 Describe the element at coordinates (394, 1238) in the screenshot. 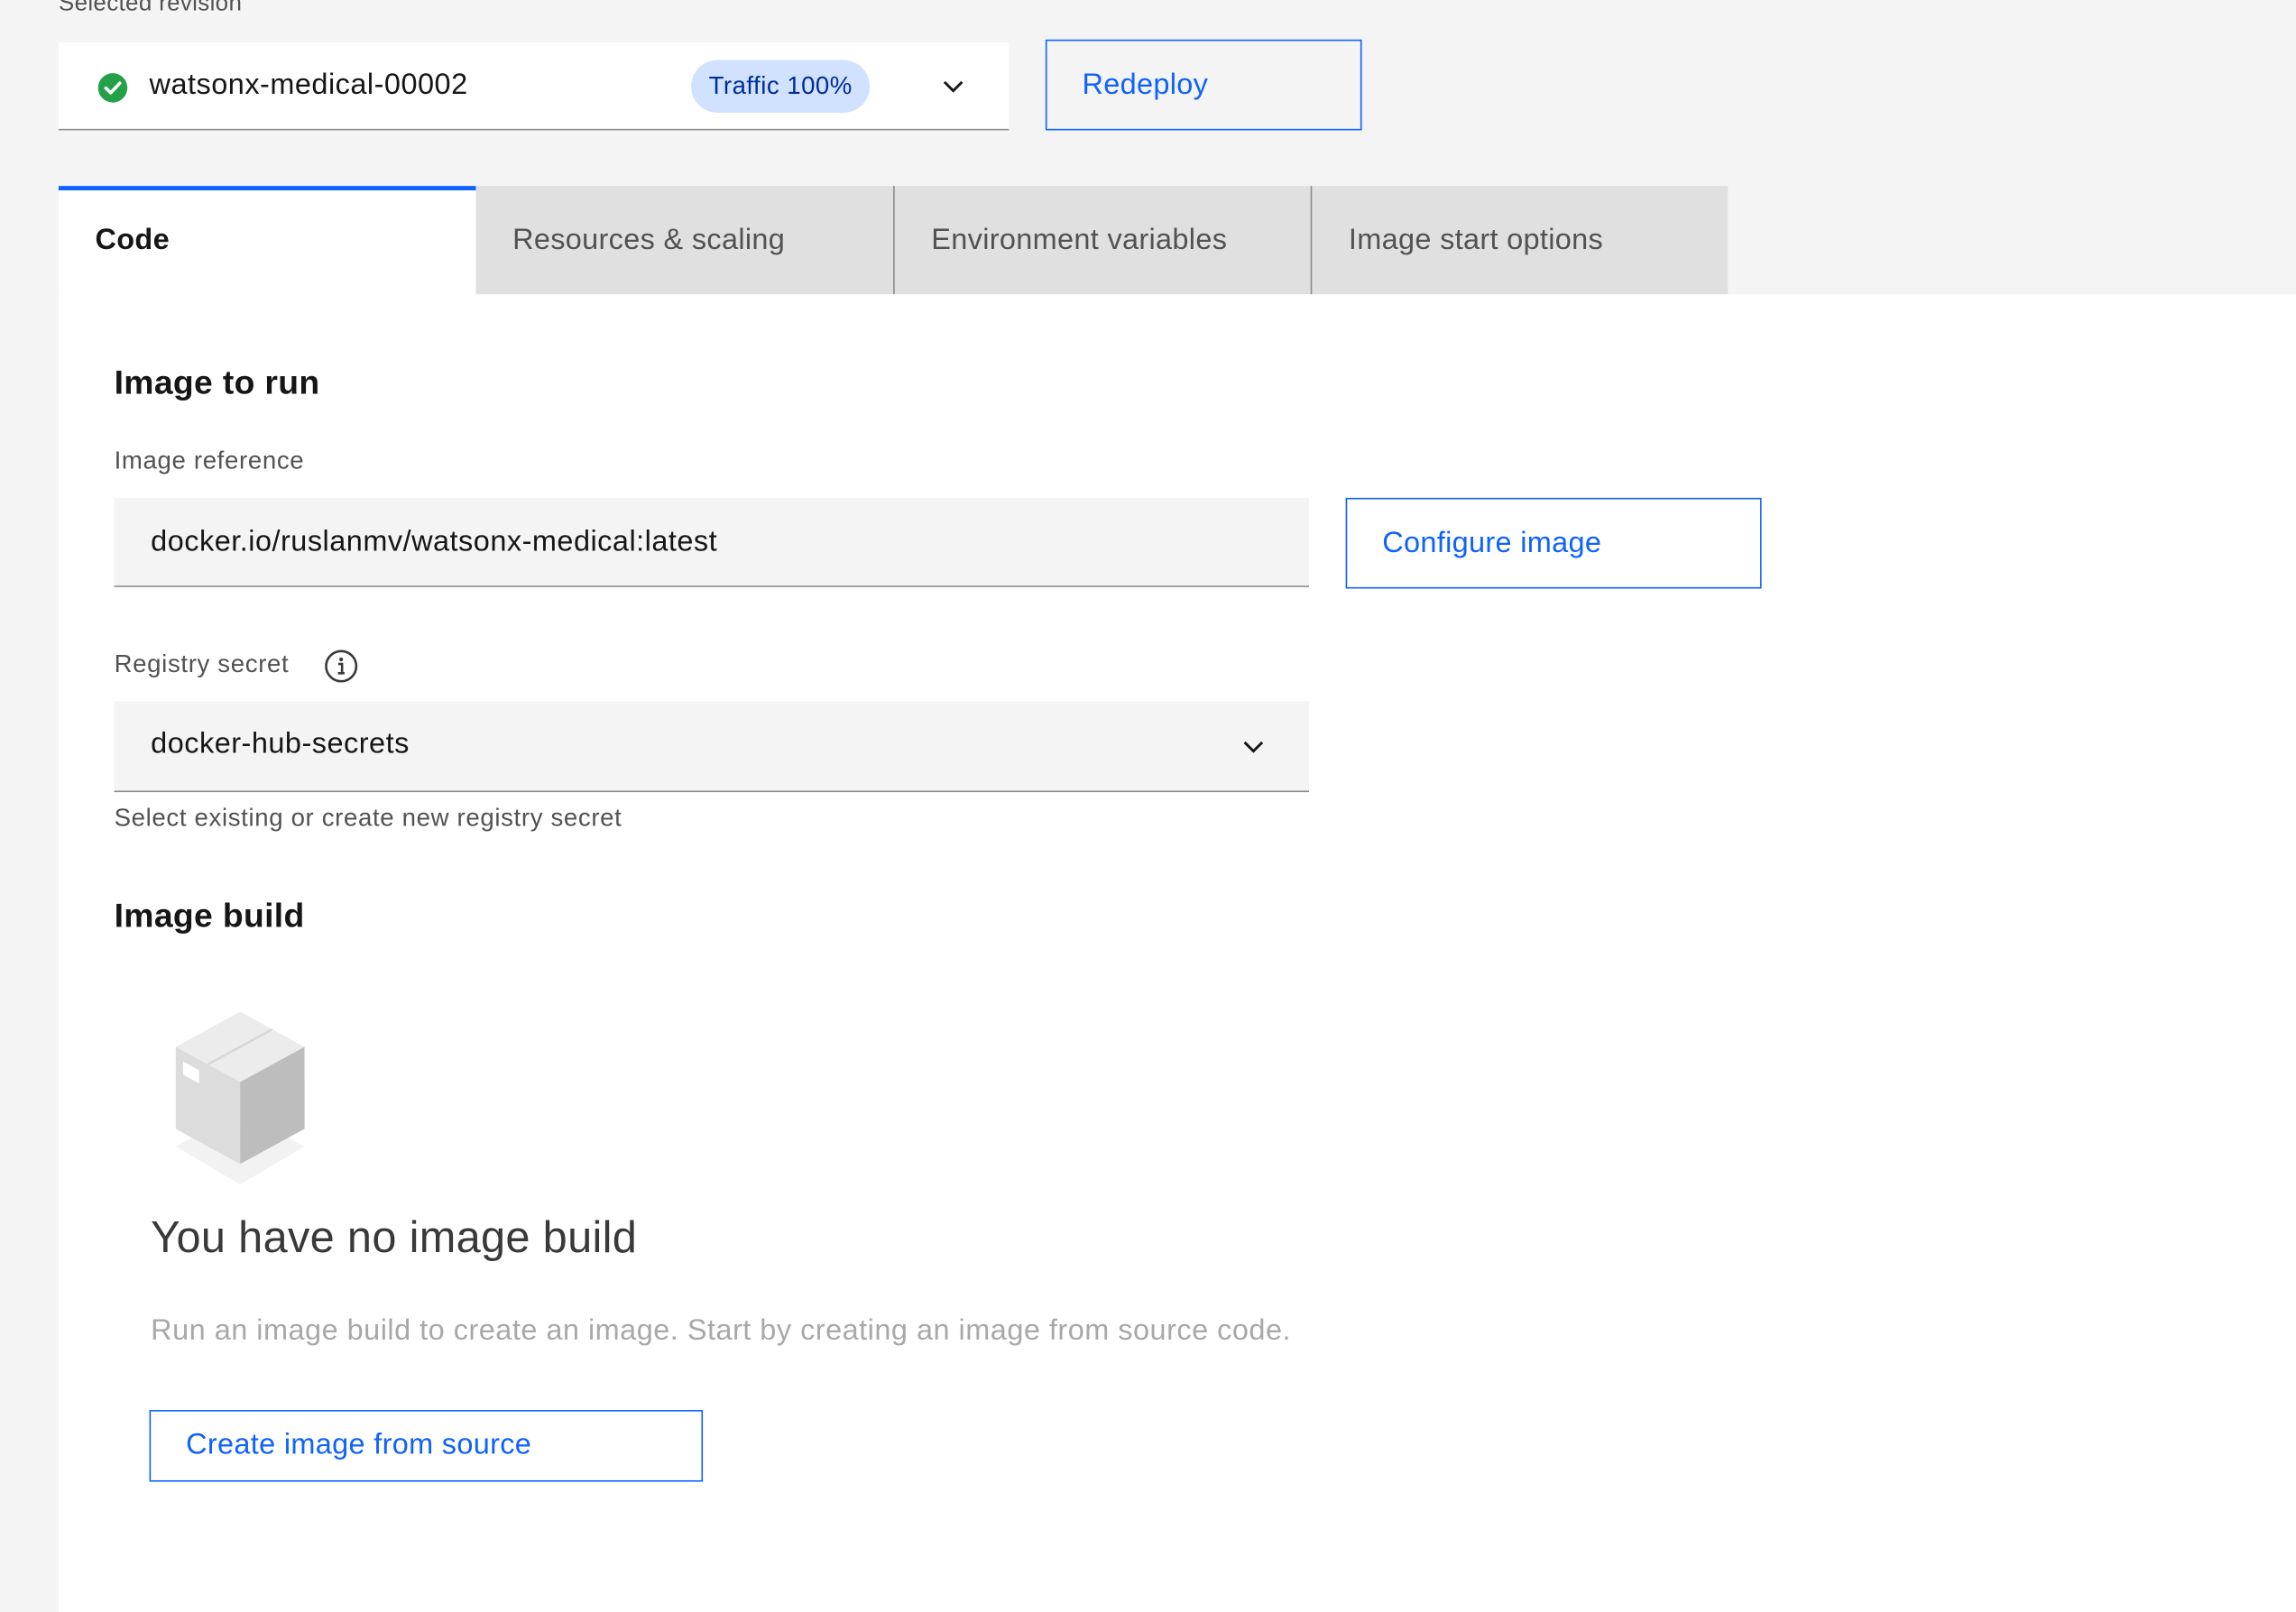

I see `empty-state-title: You have no image build` at that location.